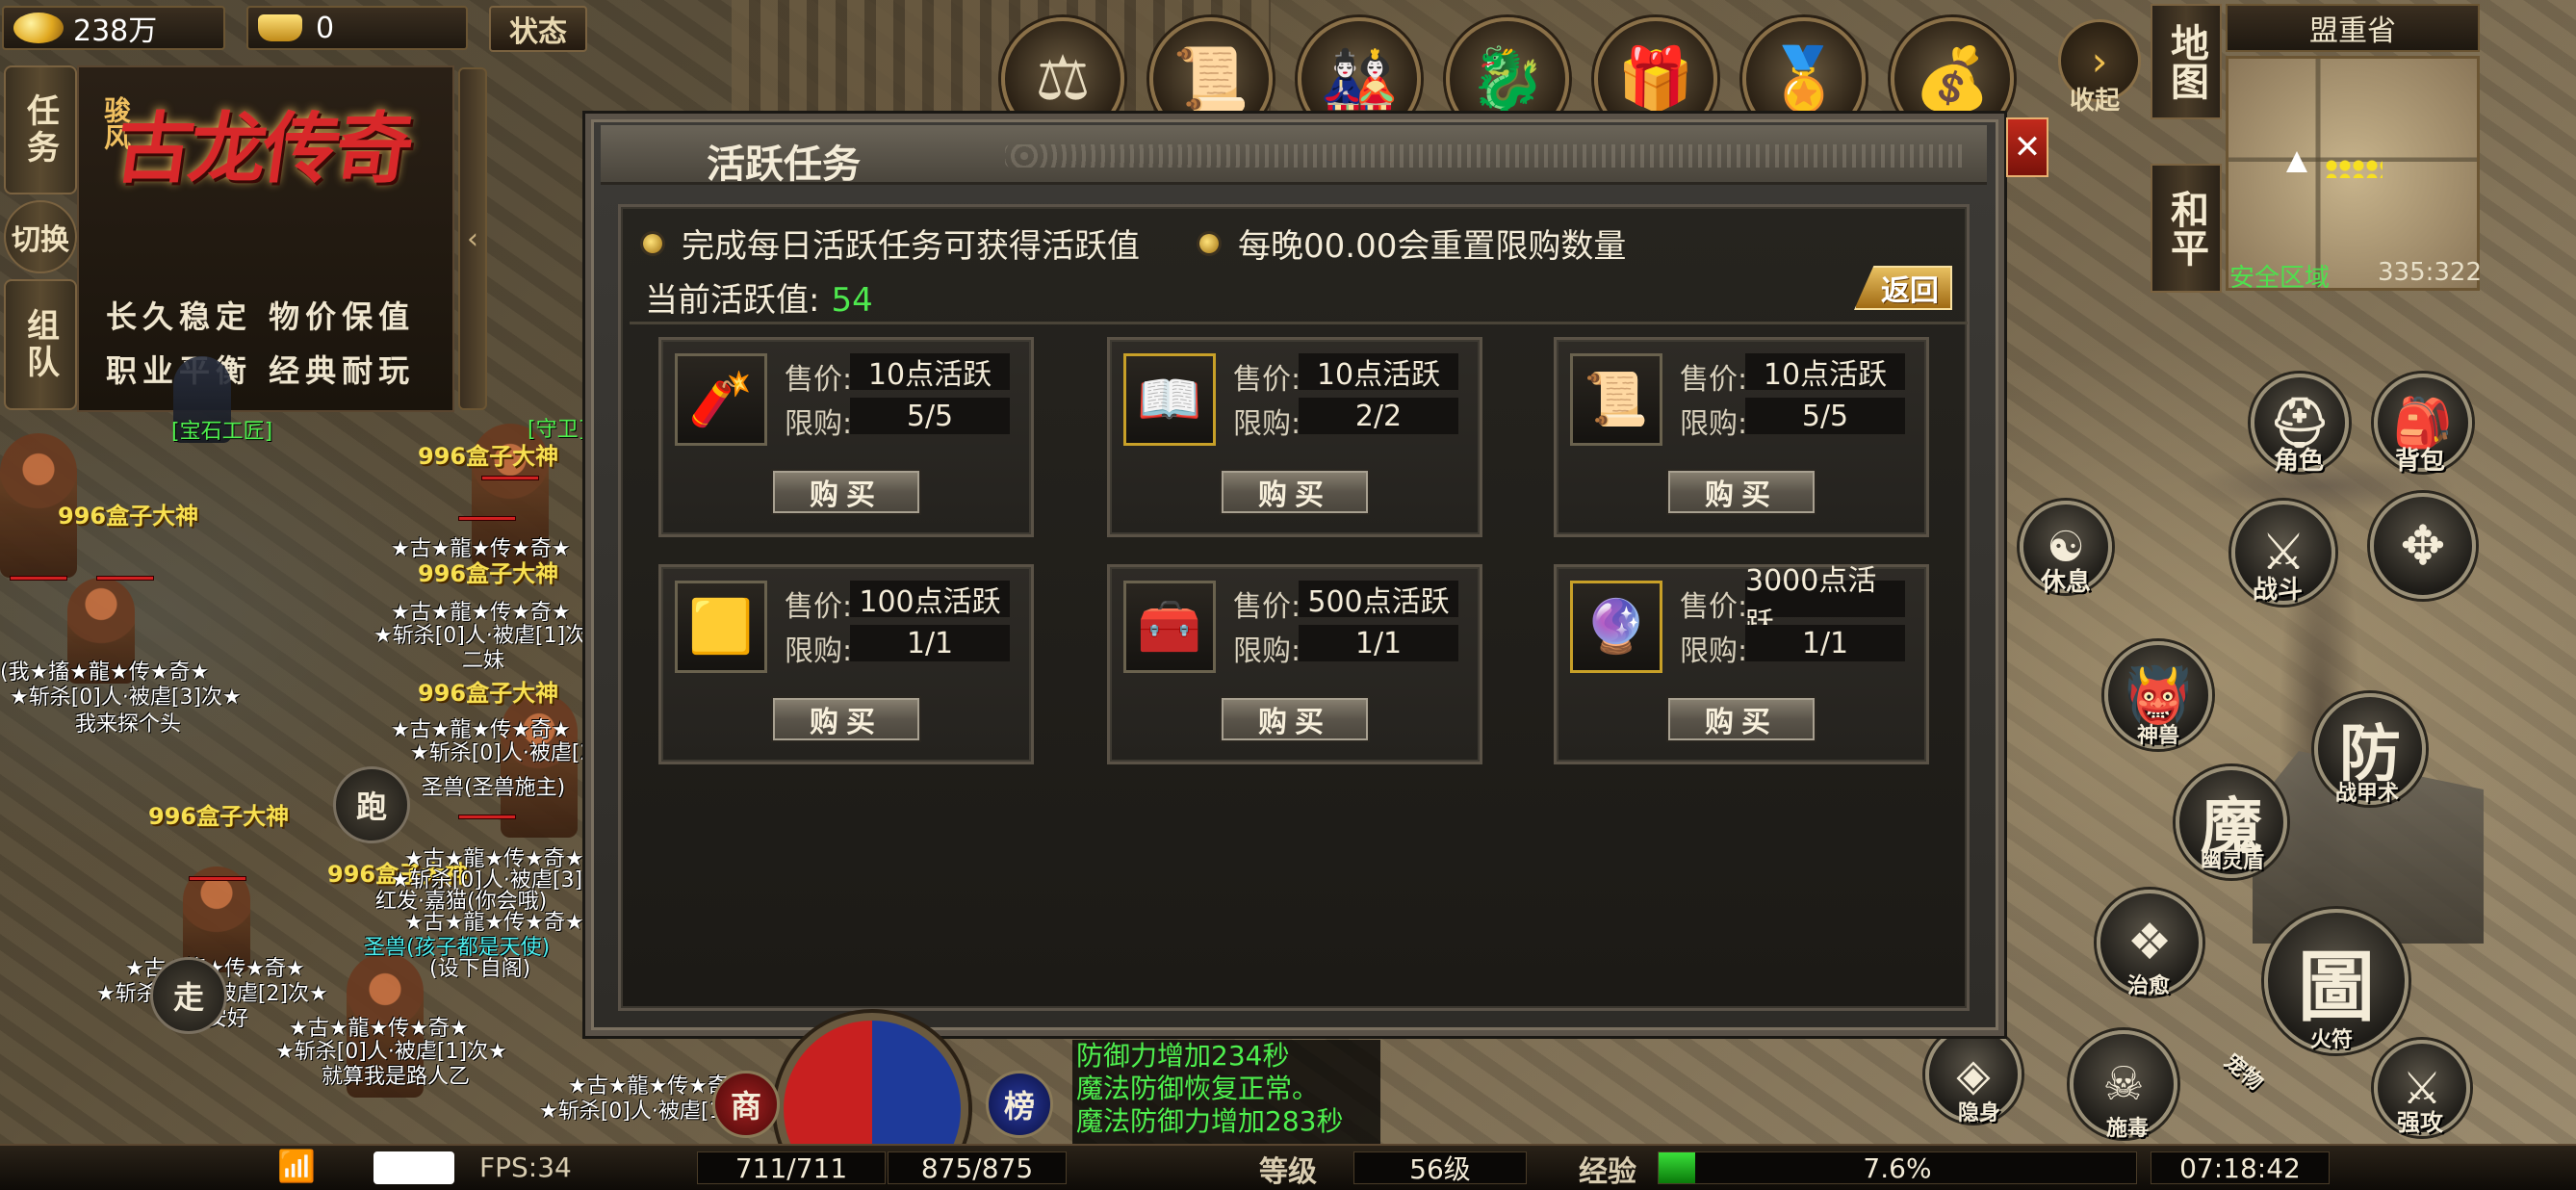 The width and height of the screenshot is (2576, 1190). What do you see at coordinates (484, 661) in the screenshot?
I see `player-chat: 二妹` at bounding box center [484, 661].